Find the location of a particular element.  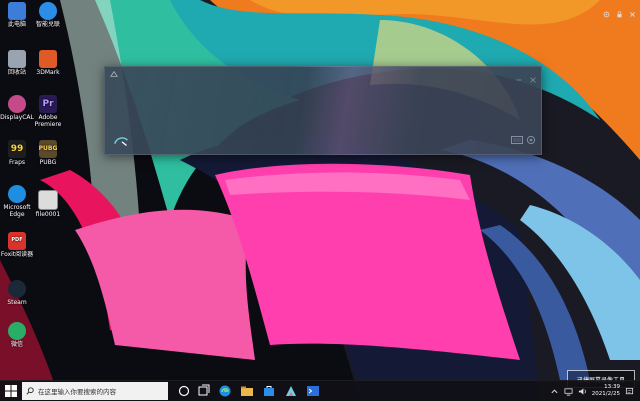

displaycal-icon is located at coordinates (17, 104).